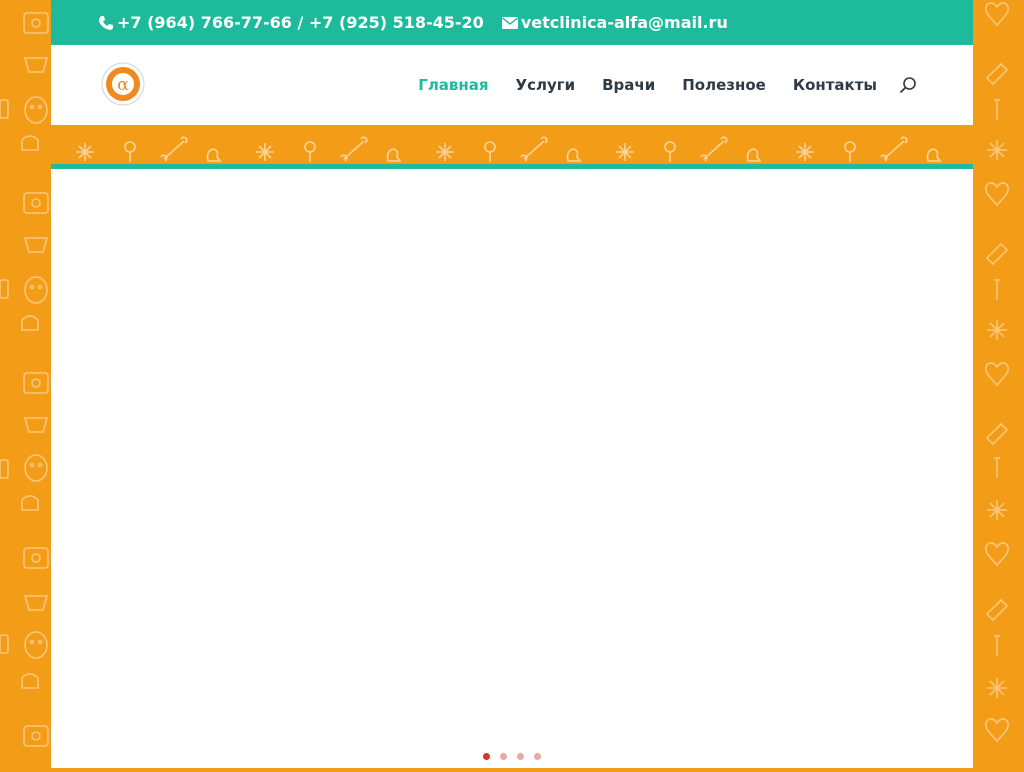 This screenshot has height=772, width=1024. I want to click on main-header: α Главная Услуги Врачи Полезное Контакты, so click(512, 85).